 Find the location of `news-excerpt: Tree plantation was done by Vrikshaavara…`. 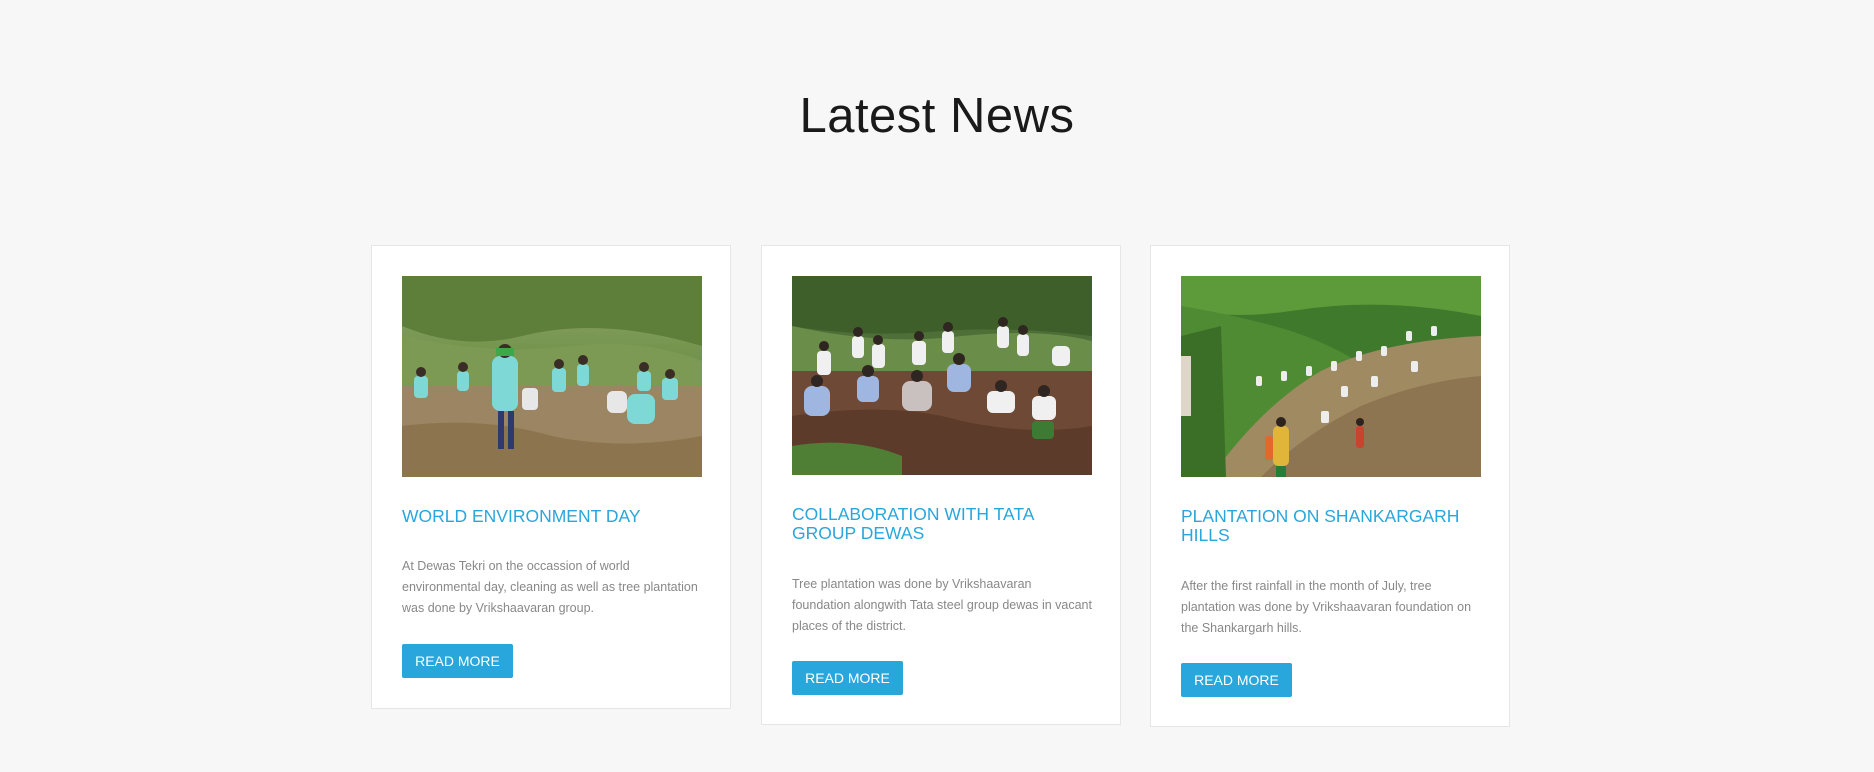

news-excerpt: Tree plantation was done by Vrikshaavara… is located at coordinates (942, 605).